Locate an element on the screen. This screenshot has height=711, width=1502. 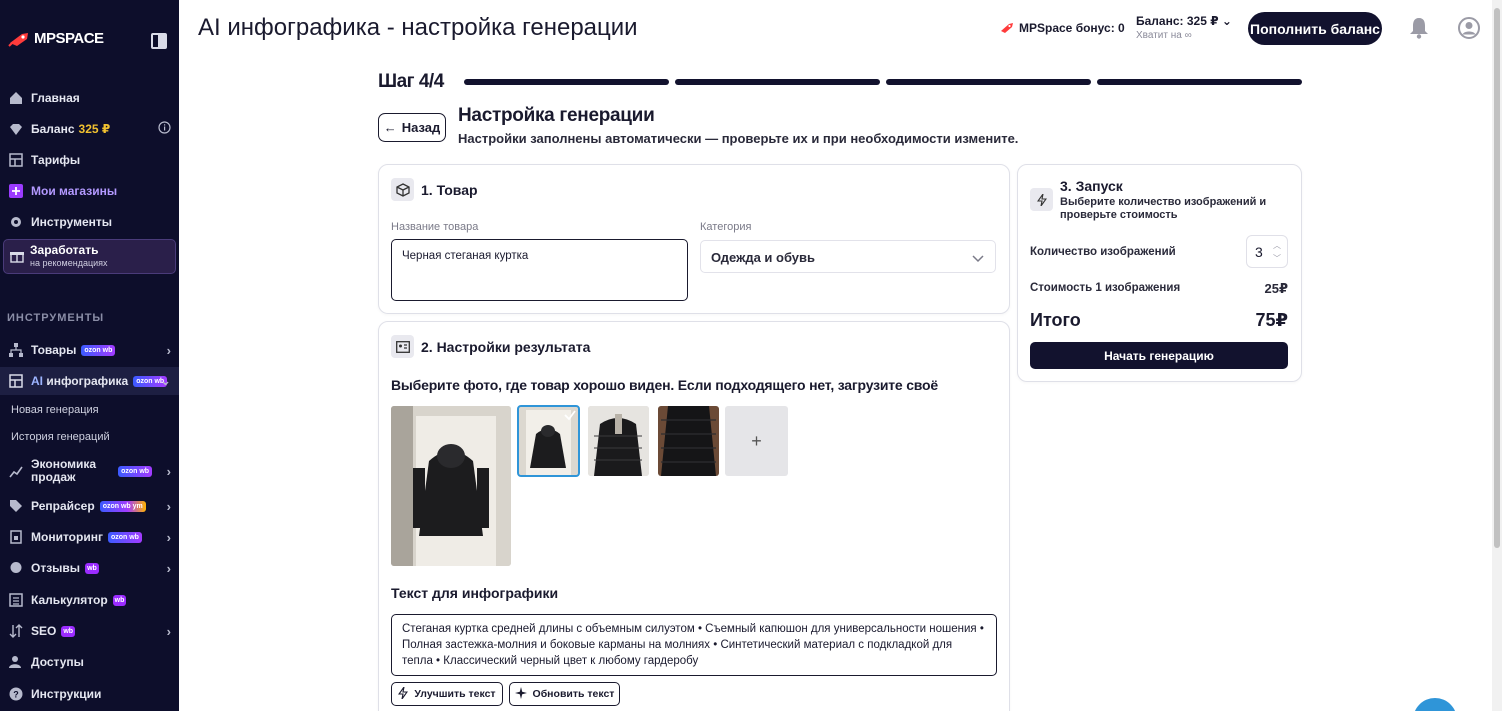
photo-thumbnail-selected is located at coordinates (548, 441).